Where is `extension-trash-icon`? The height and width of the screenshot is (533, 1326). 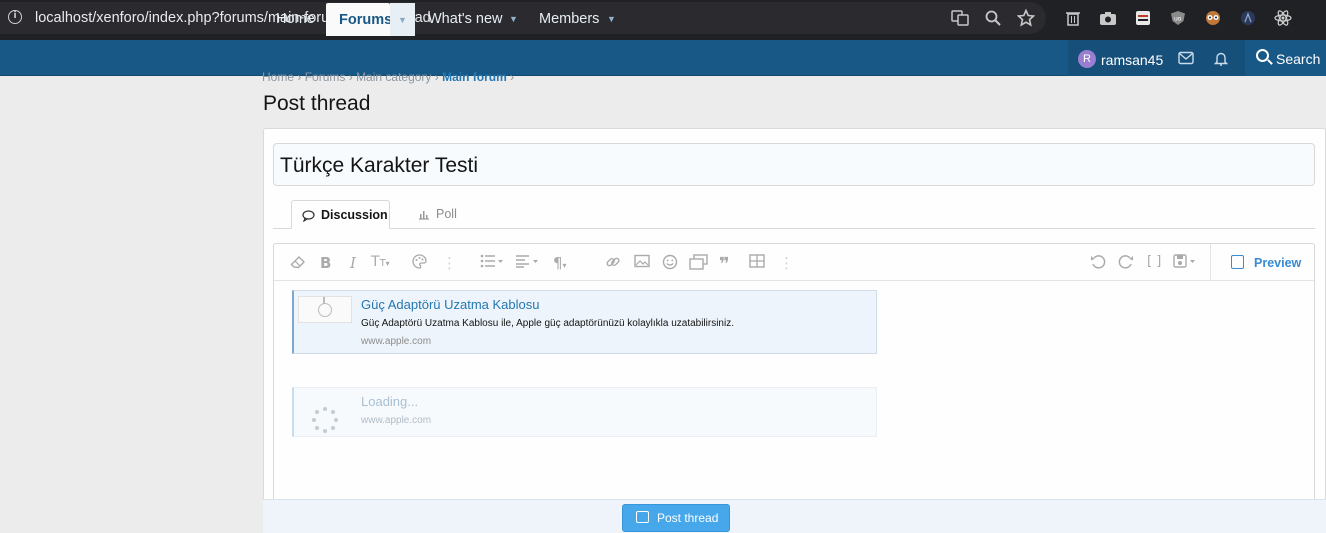
extension-trash-icon is located at coordinates (1073, 18).